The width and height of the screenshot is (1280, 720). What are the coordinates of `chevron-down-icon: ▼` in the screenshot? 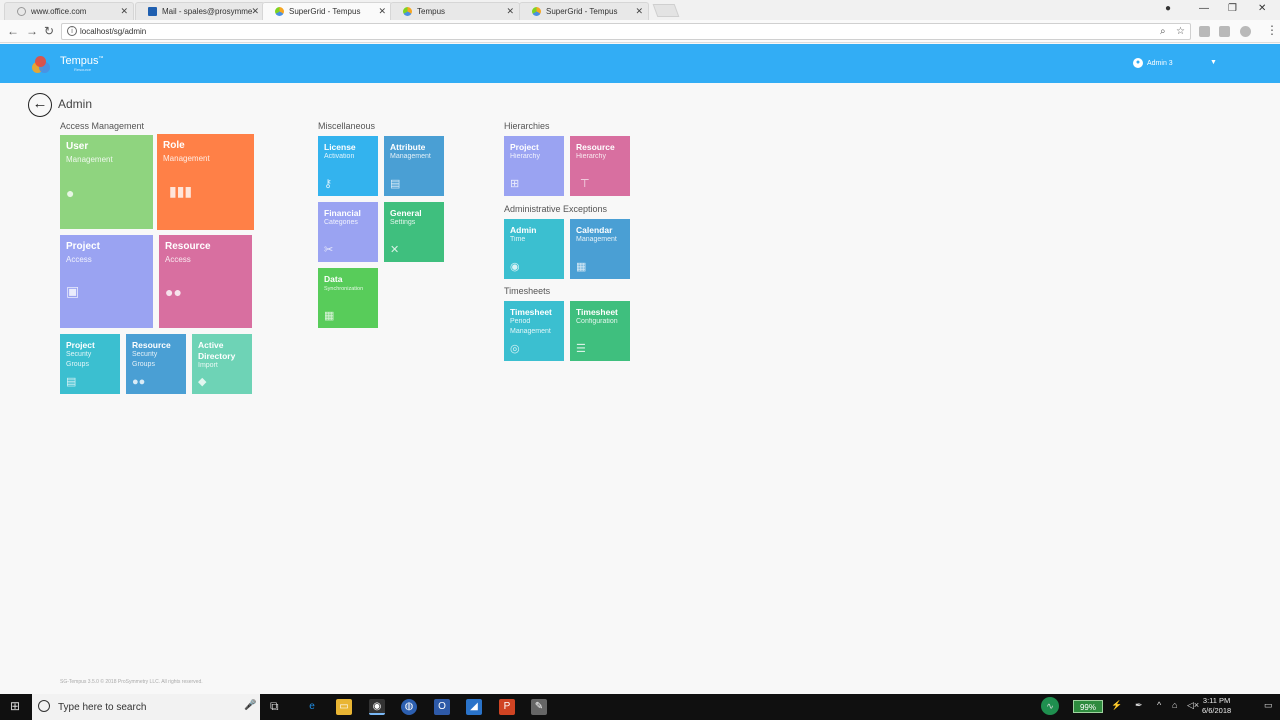 It's located at (1213, 62).